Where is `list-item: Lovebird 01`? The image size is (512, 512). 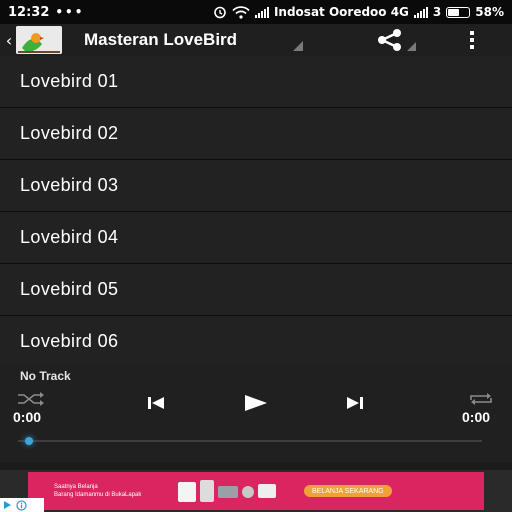
list-item: Lovebird 01 is located at coordinates (256, 82).